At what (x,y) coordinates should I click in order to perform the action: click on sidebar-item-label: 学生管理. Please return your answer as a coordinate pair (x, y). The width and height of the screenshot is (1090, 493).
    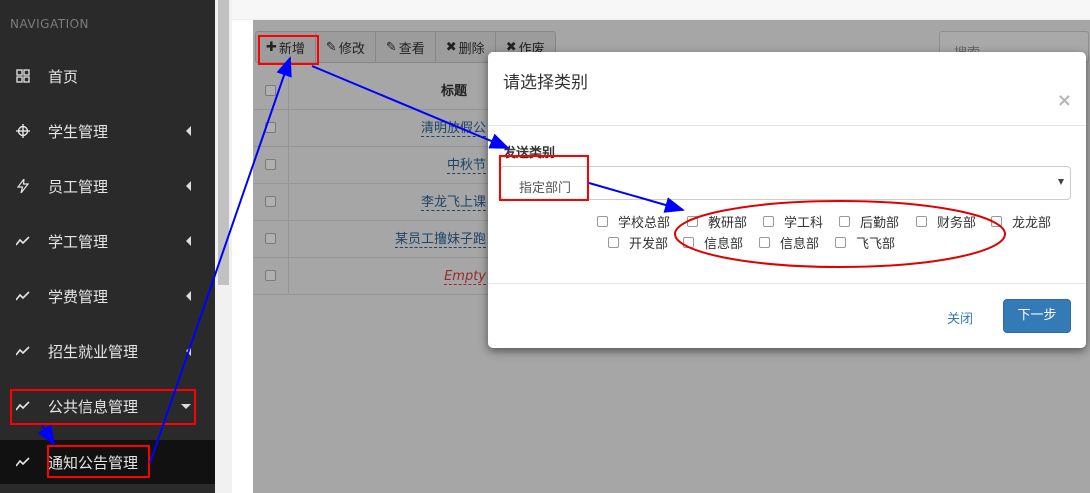
    Looking at the image, I should click on (78, 131).